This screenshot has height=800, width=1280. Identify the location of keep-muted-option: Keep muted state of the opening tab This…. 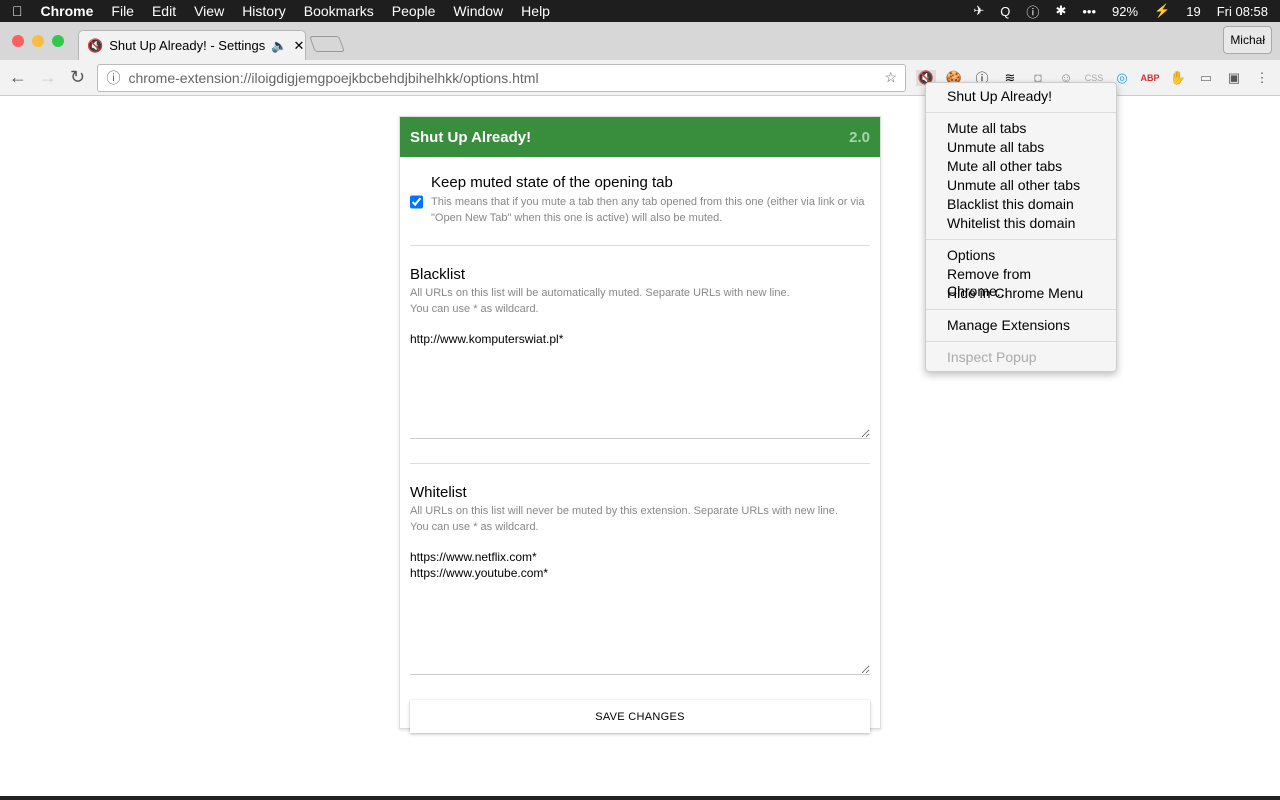
(640, 191).